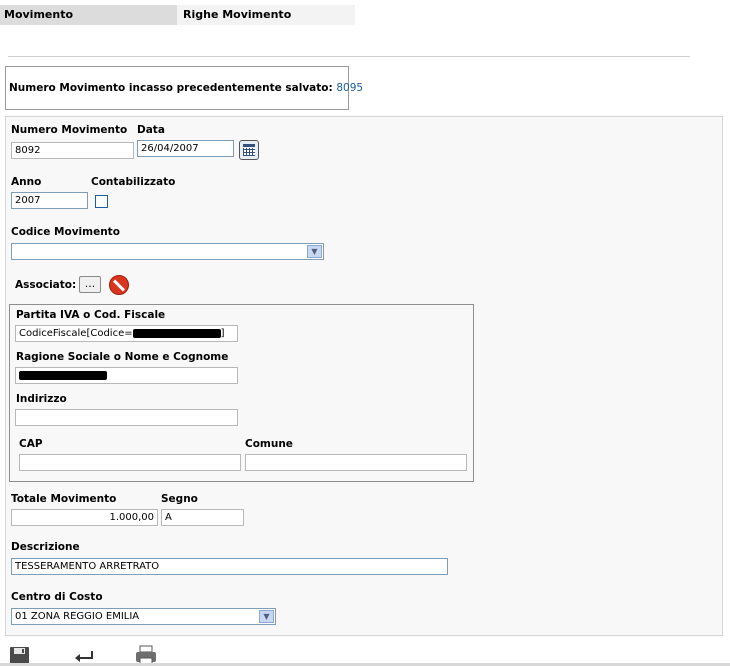 The height and width of the screenshot is (666, 730). What do you see at coordinates (64, 499) in the screenshot?
I see `totale-movimento-label: Totale Movimento` at bounding box center [64, 499].